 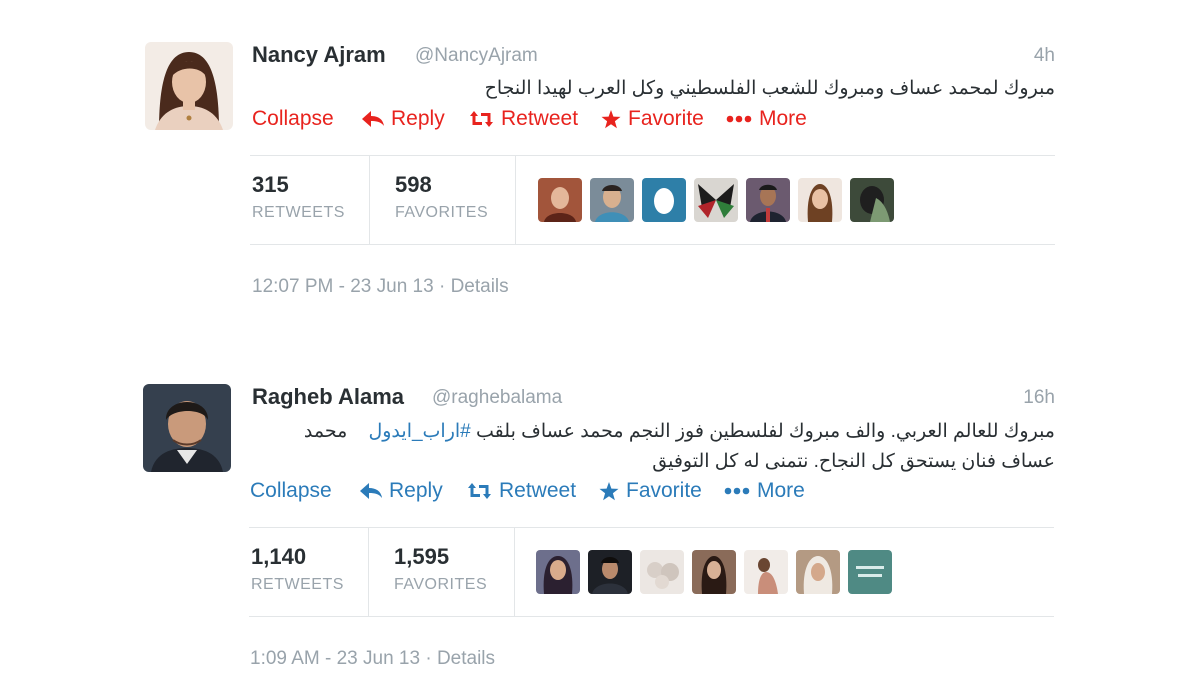 What do you see at coordinates (413, 184) in the screenshot?
I see `favorites-count: 598` at bounding box center [413, 184].